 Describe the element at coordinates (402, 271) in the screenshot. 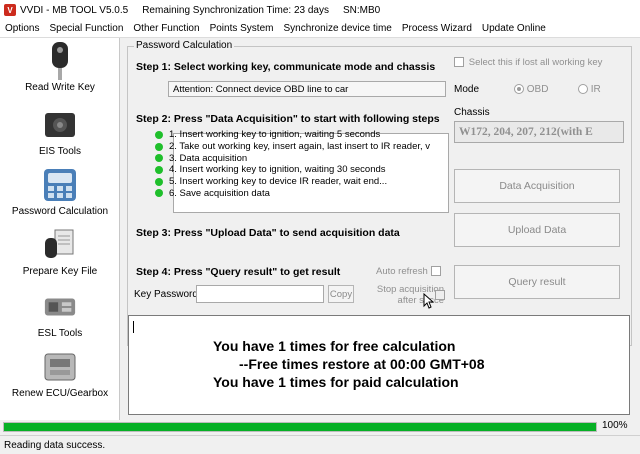

I see `auto-refresh-label: Auto refresh` at that location.